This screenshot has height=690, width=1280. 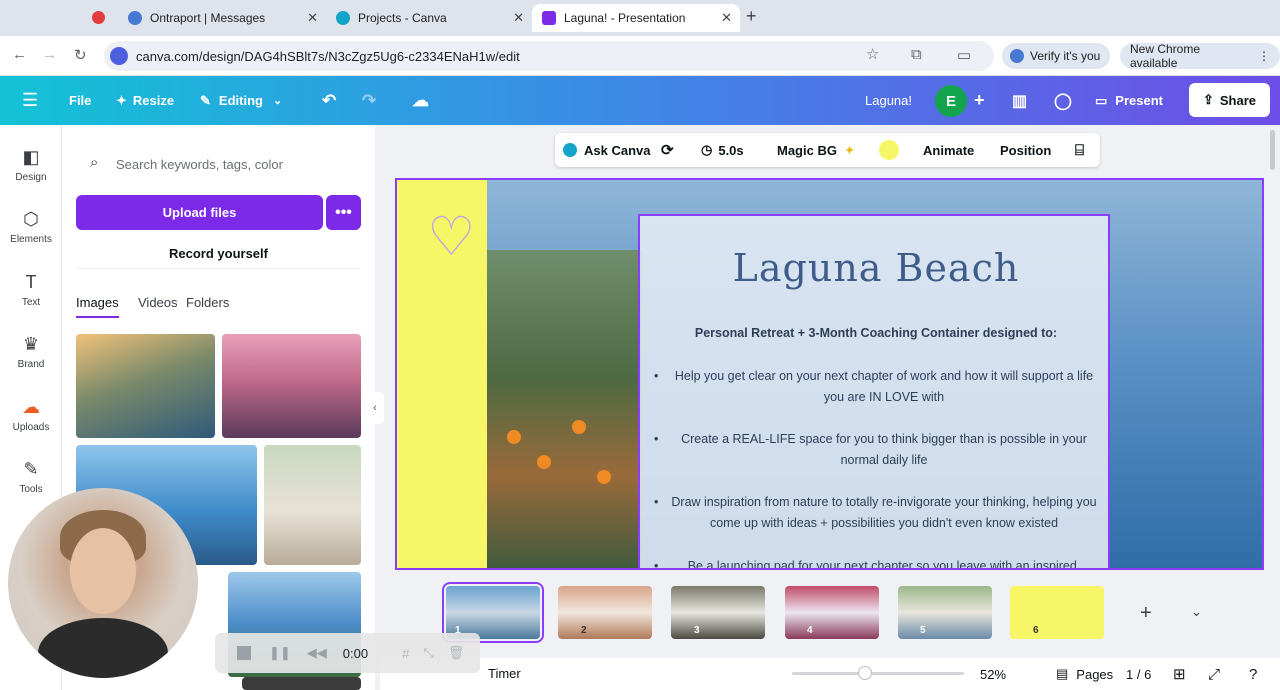 What do you see at coordinates (49, 54) in the screenshot?
I see `forward-icon: →` at bounding box center [49, 54].